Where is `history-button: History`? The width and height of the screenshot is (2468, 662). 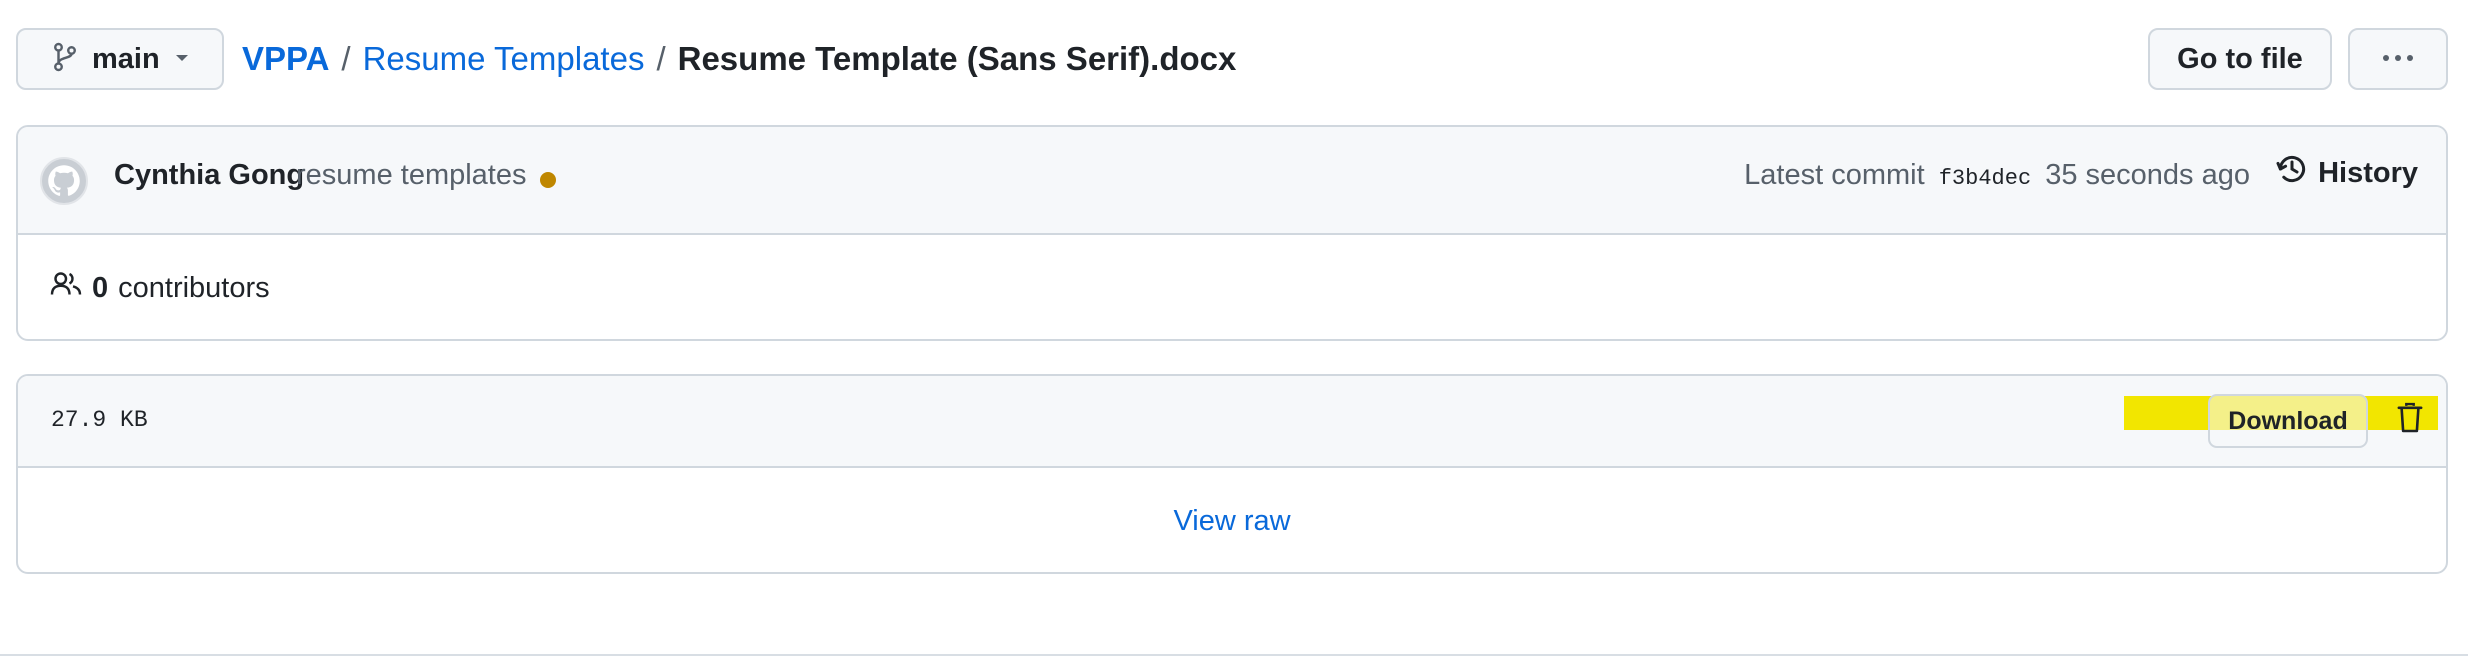 history-button: History is located at coordinates (2347, 173).